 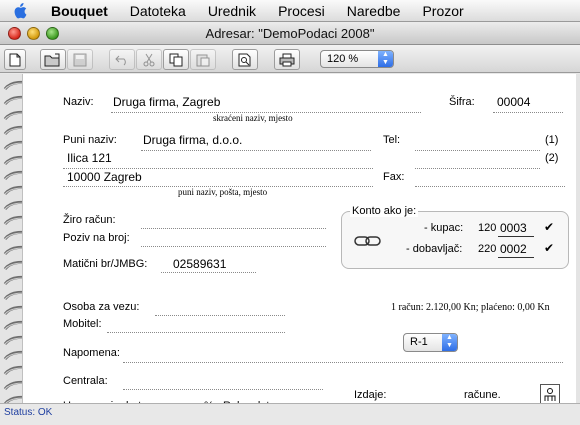 What do you see at coordinates (14, 33) in the screenshot?
I see `close-window-button` at bounding box center [14, 33].